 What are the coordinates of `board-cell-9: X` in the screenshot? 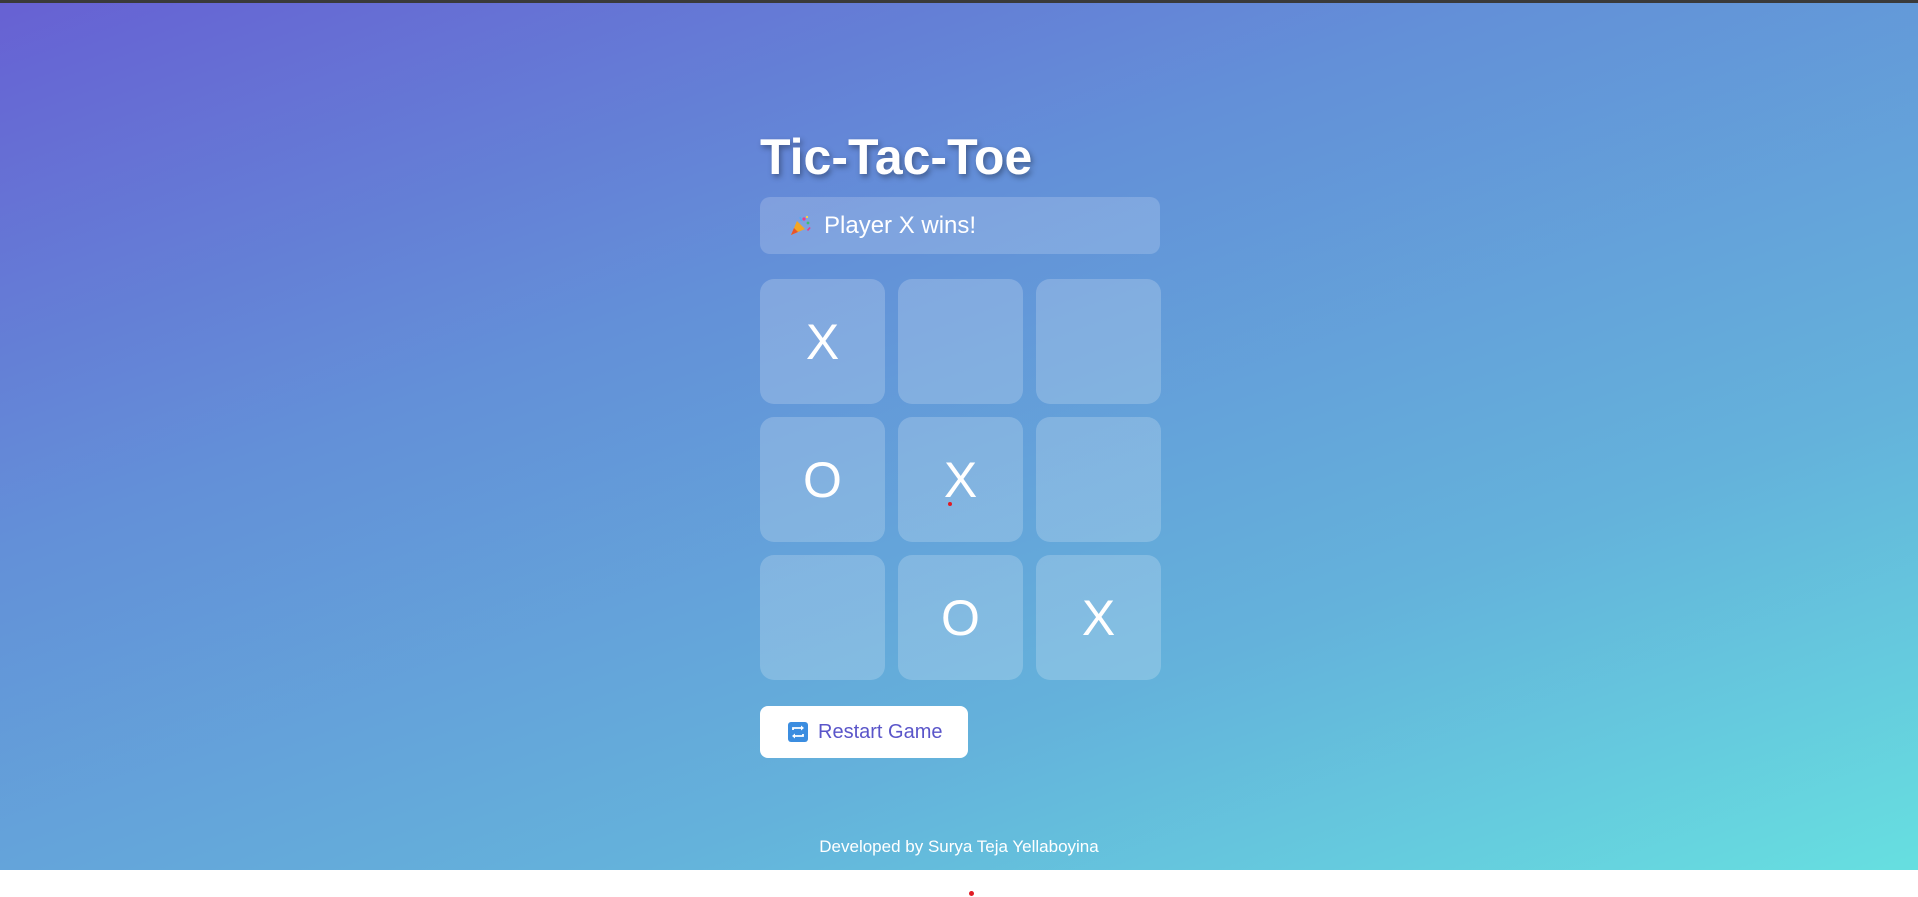 It's located at (1098, 617).